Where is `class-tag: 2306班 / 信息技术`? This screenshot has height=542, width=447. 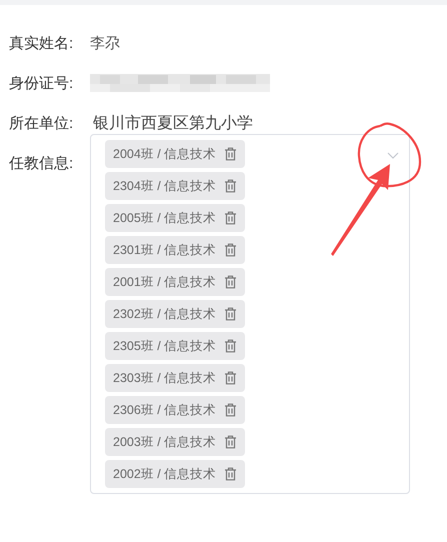 class-tag: 2306班 / 信息技术 is located at coordinates (175, 410).